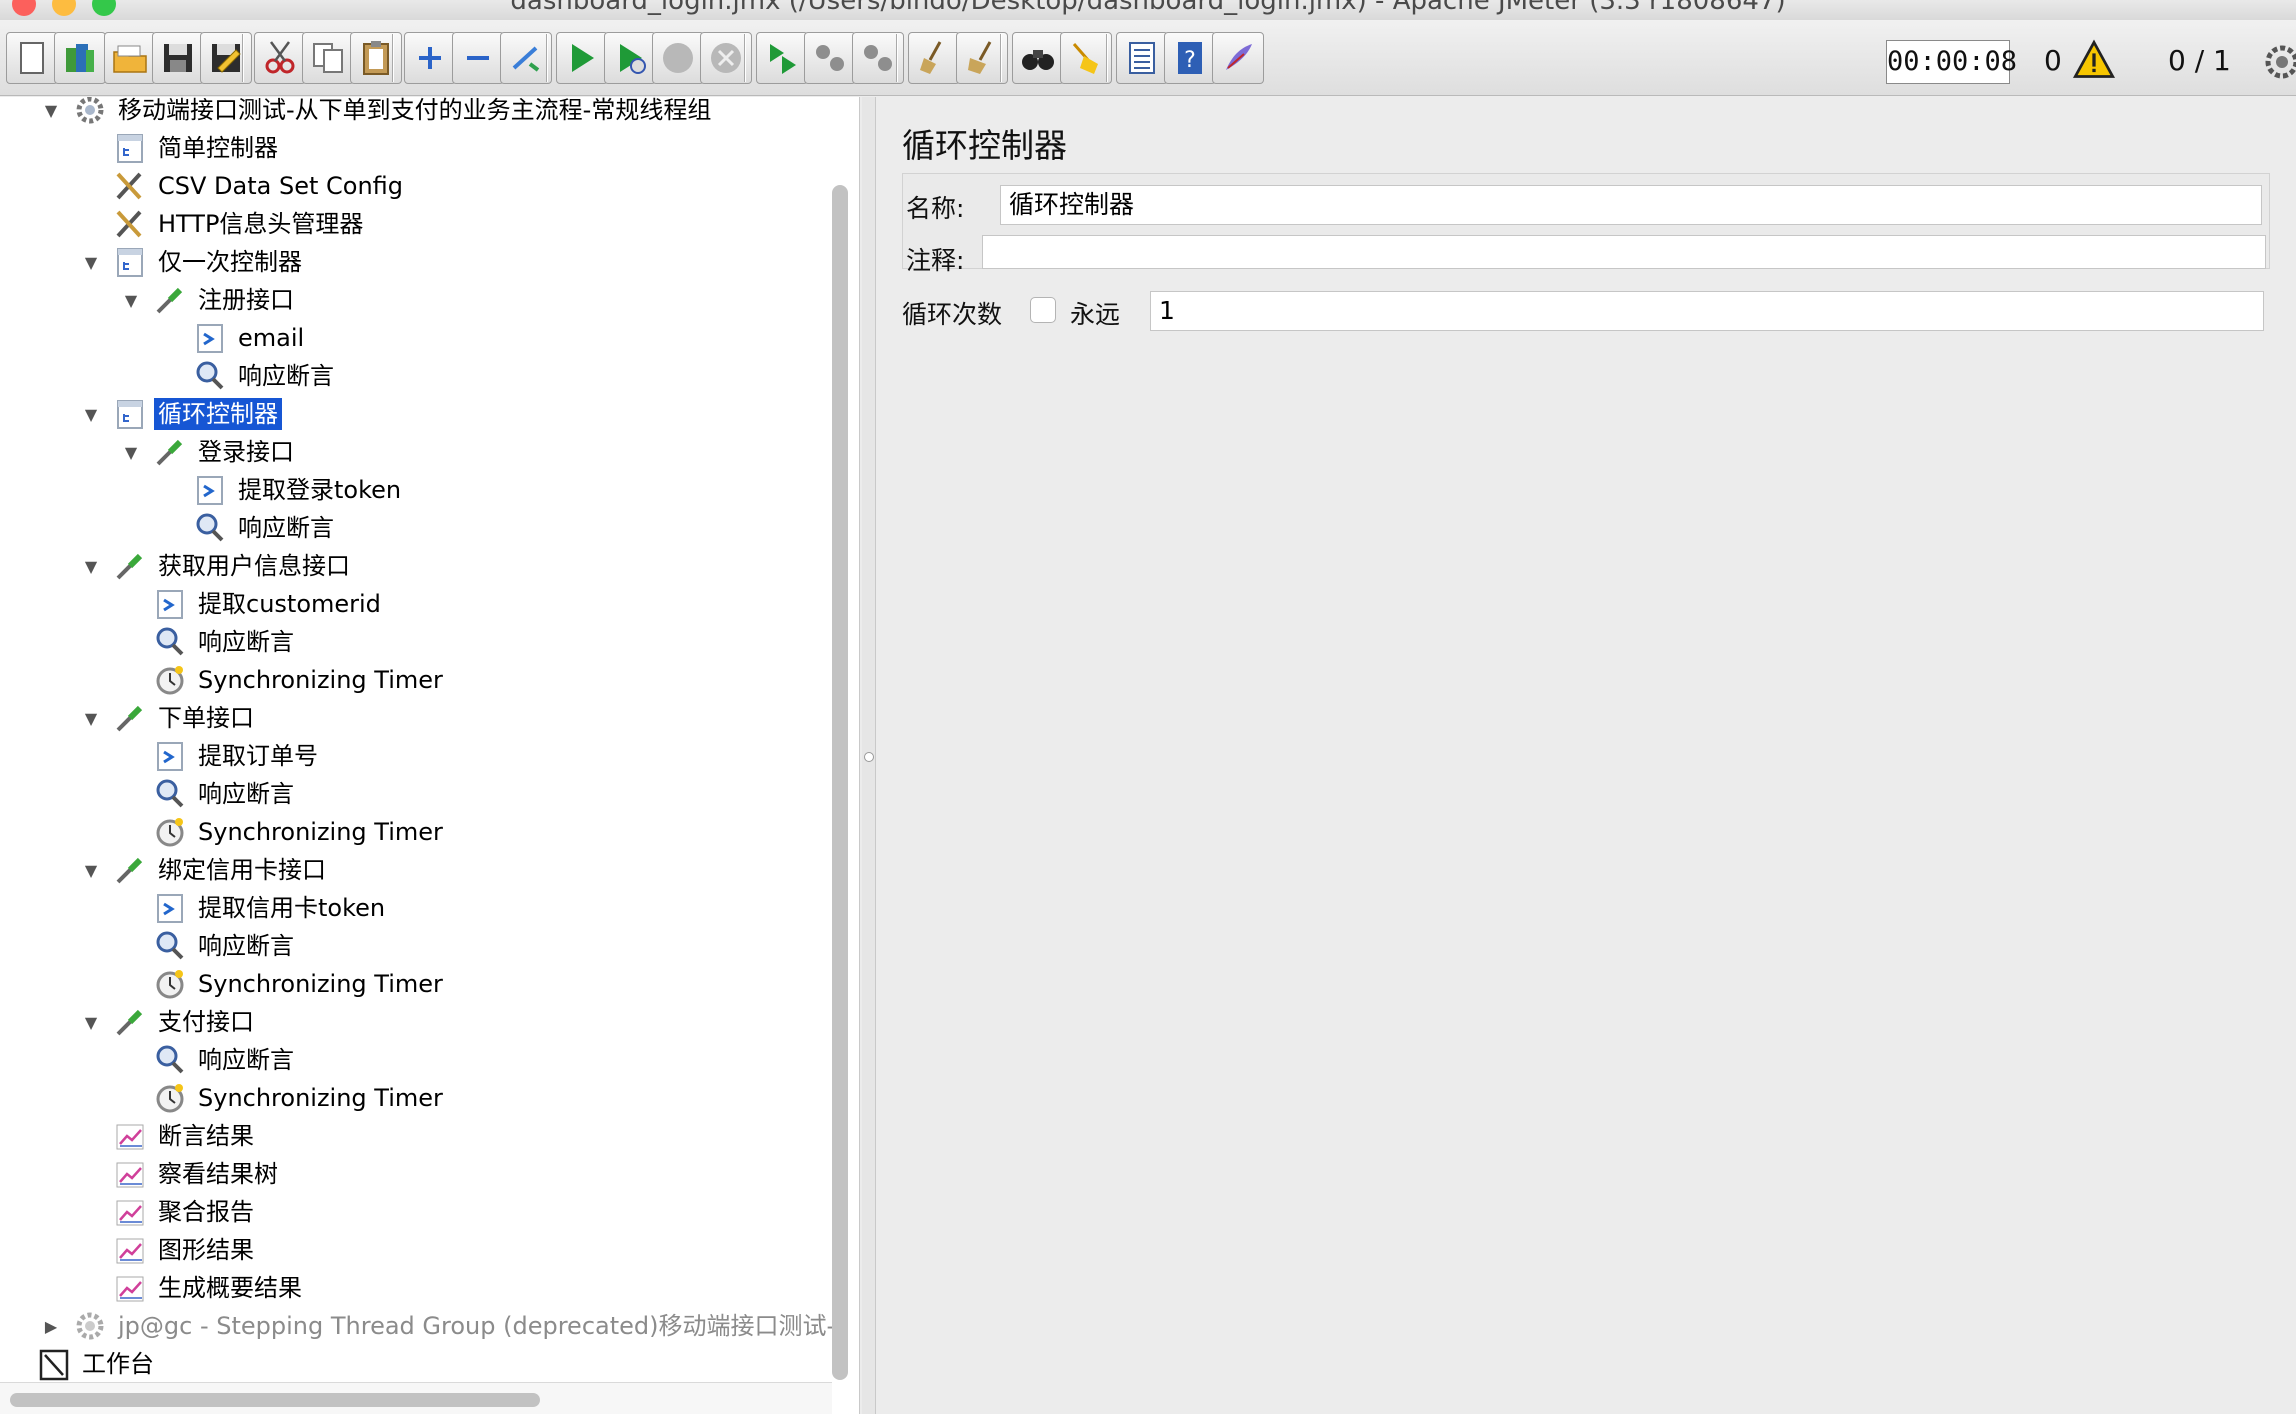  I want to click on logger-button, so click(1238, 58).